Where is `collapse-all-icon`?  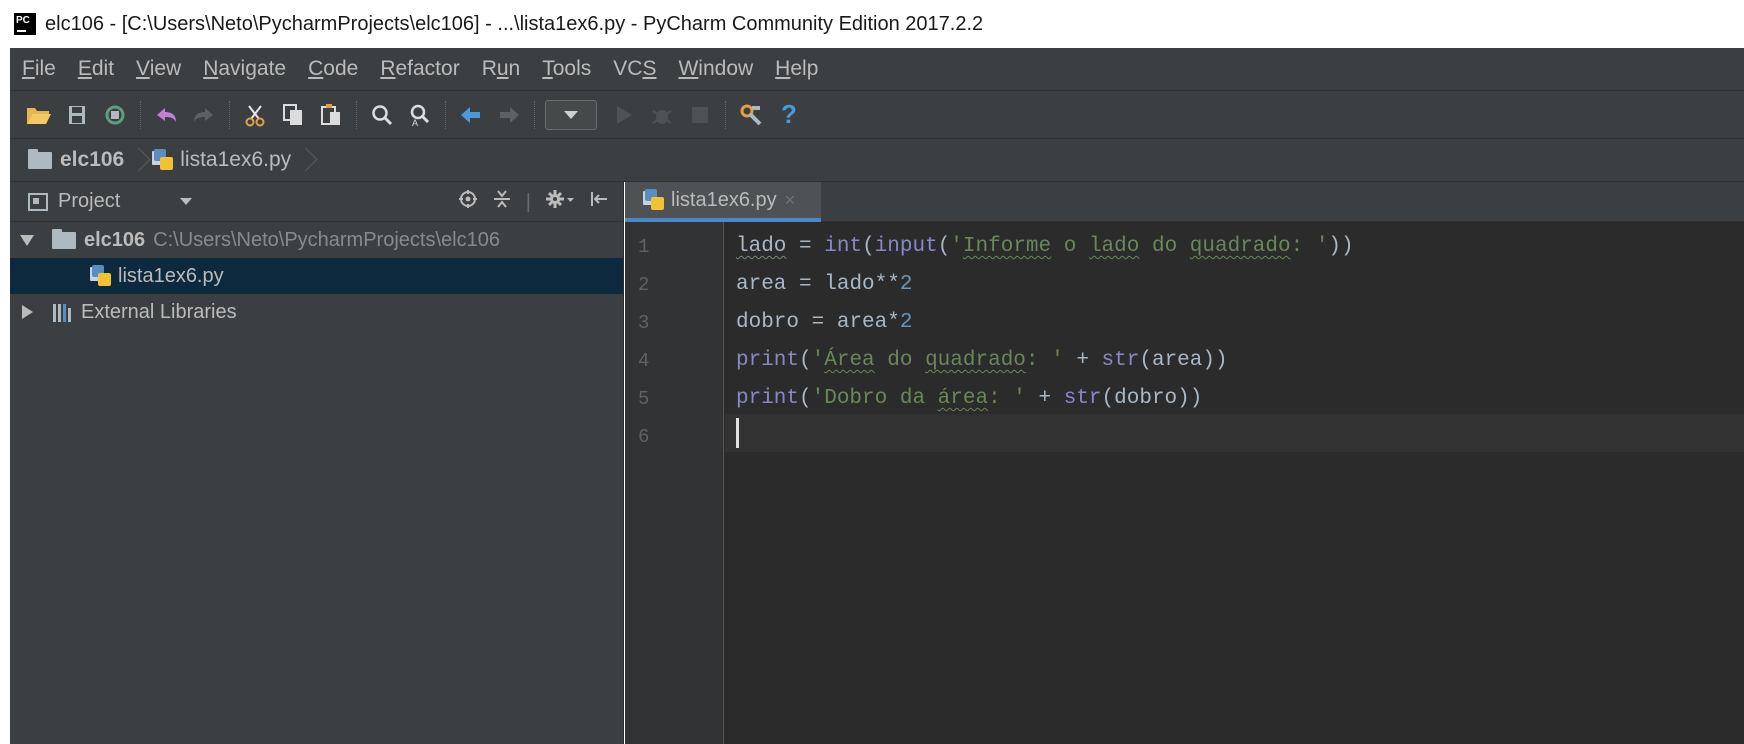
collapse-all-icon is located at coordinates (502, 202).